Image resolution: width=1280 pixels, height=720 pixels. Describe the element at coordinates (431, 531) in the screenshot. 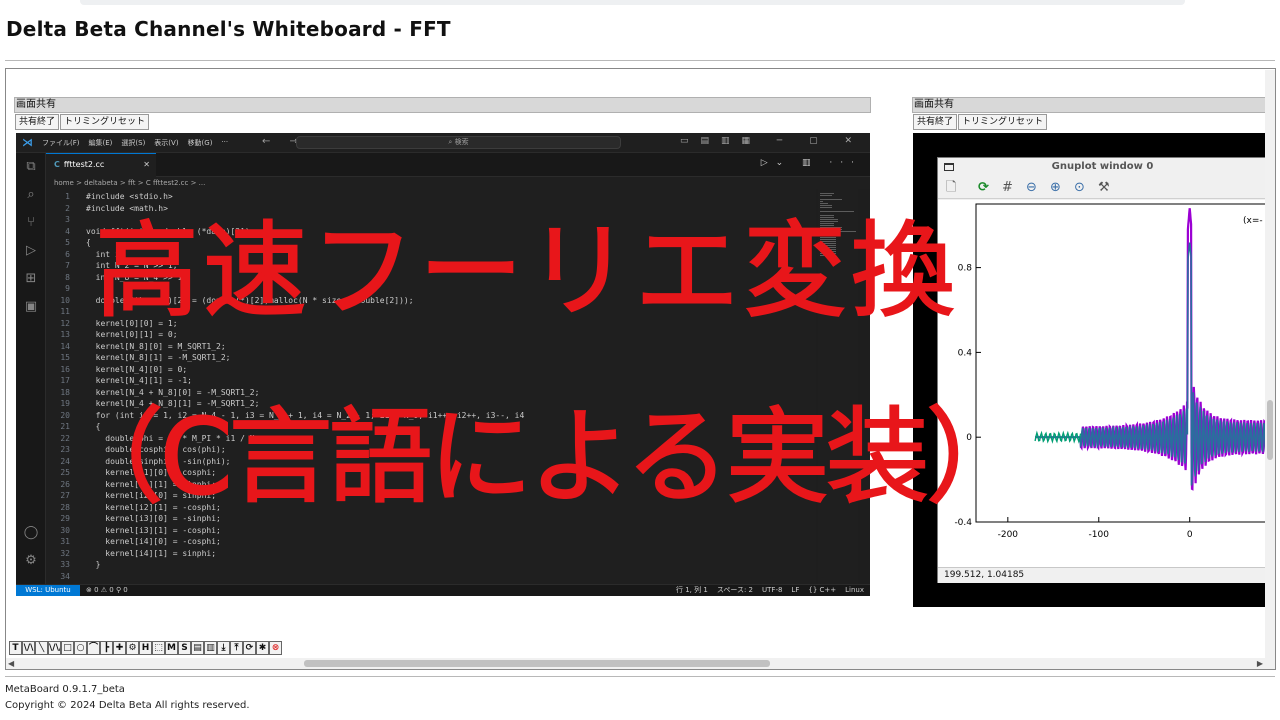

I see `code-line: 30 kernel[i3][1] = -cosphi;` at that location.